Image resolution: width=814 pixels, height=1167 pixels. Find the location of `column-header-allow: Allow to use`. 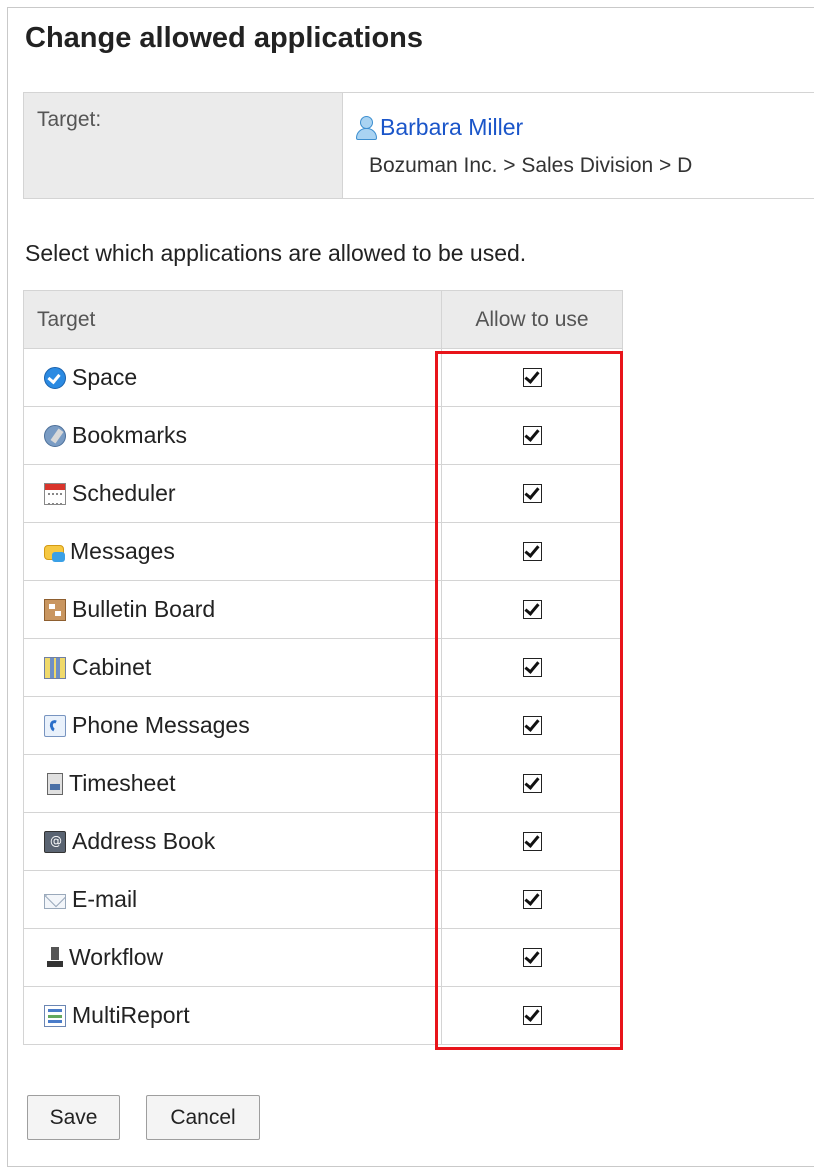

column-header-allow: Allow to use is located at coordinates (532, 319).